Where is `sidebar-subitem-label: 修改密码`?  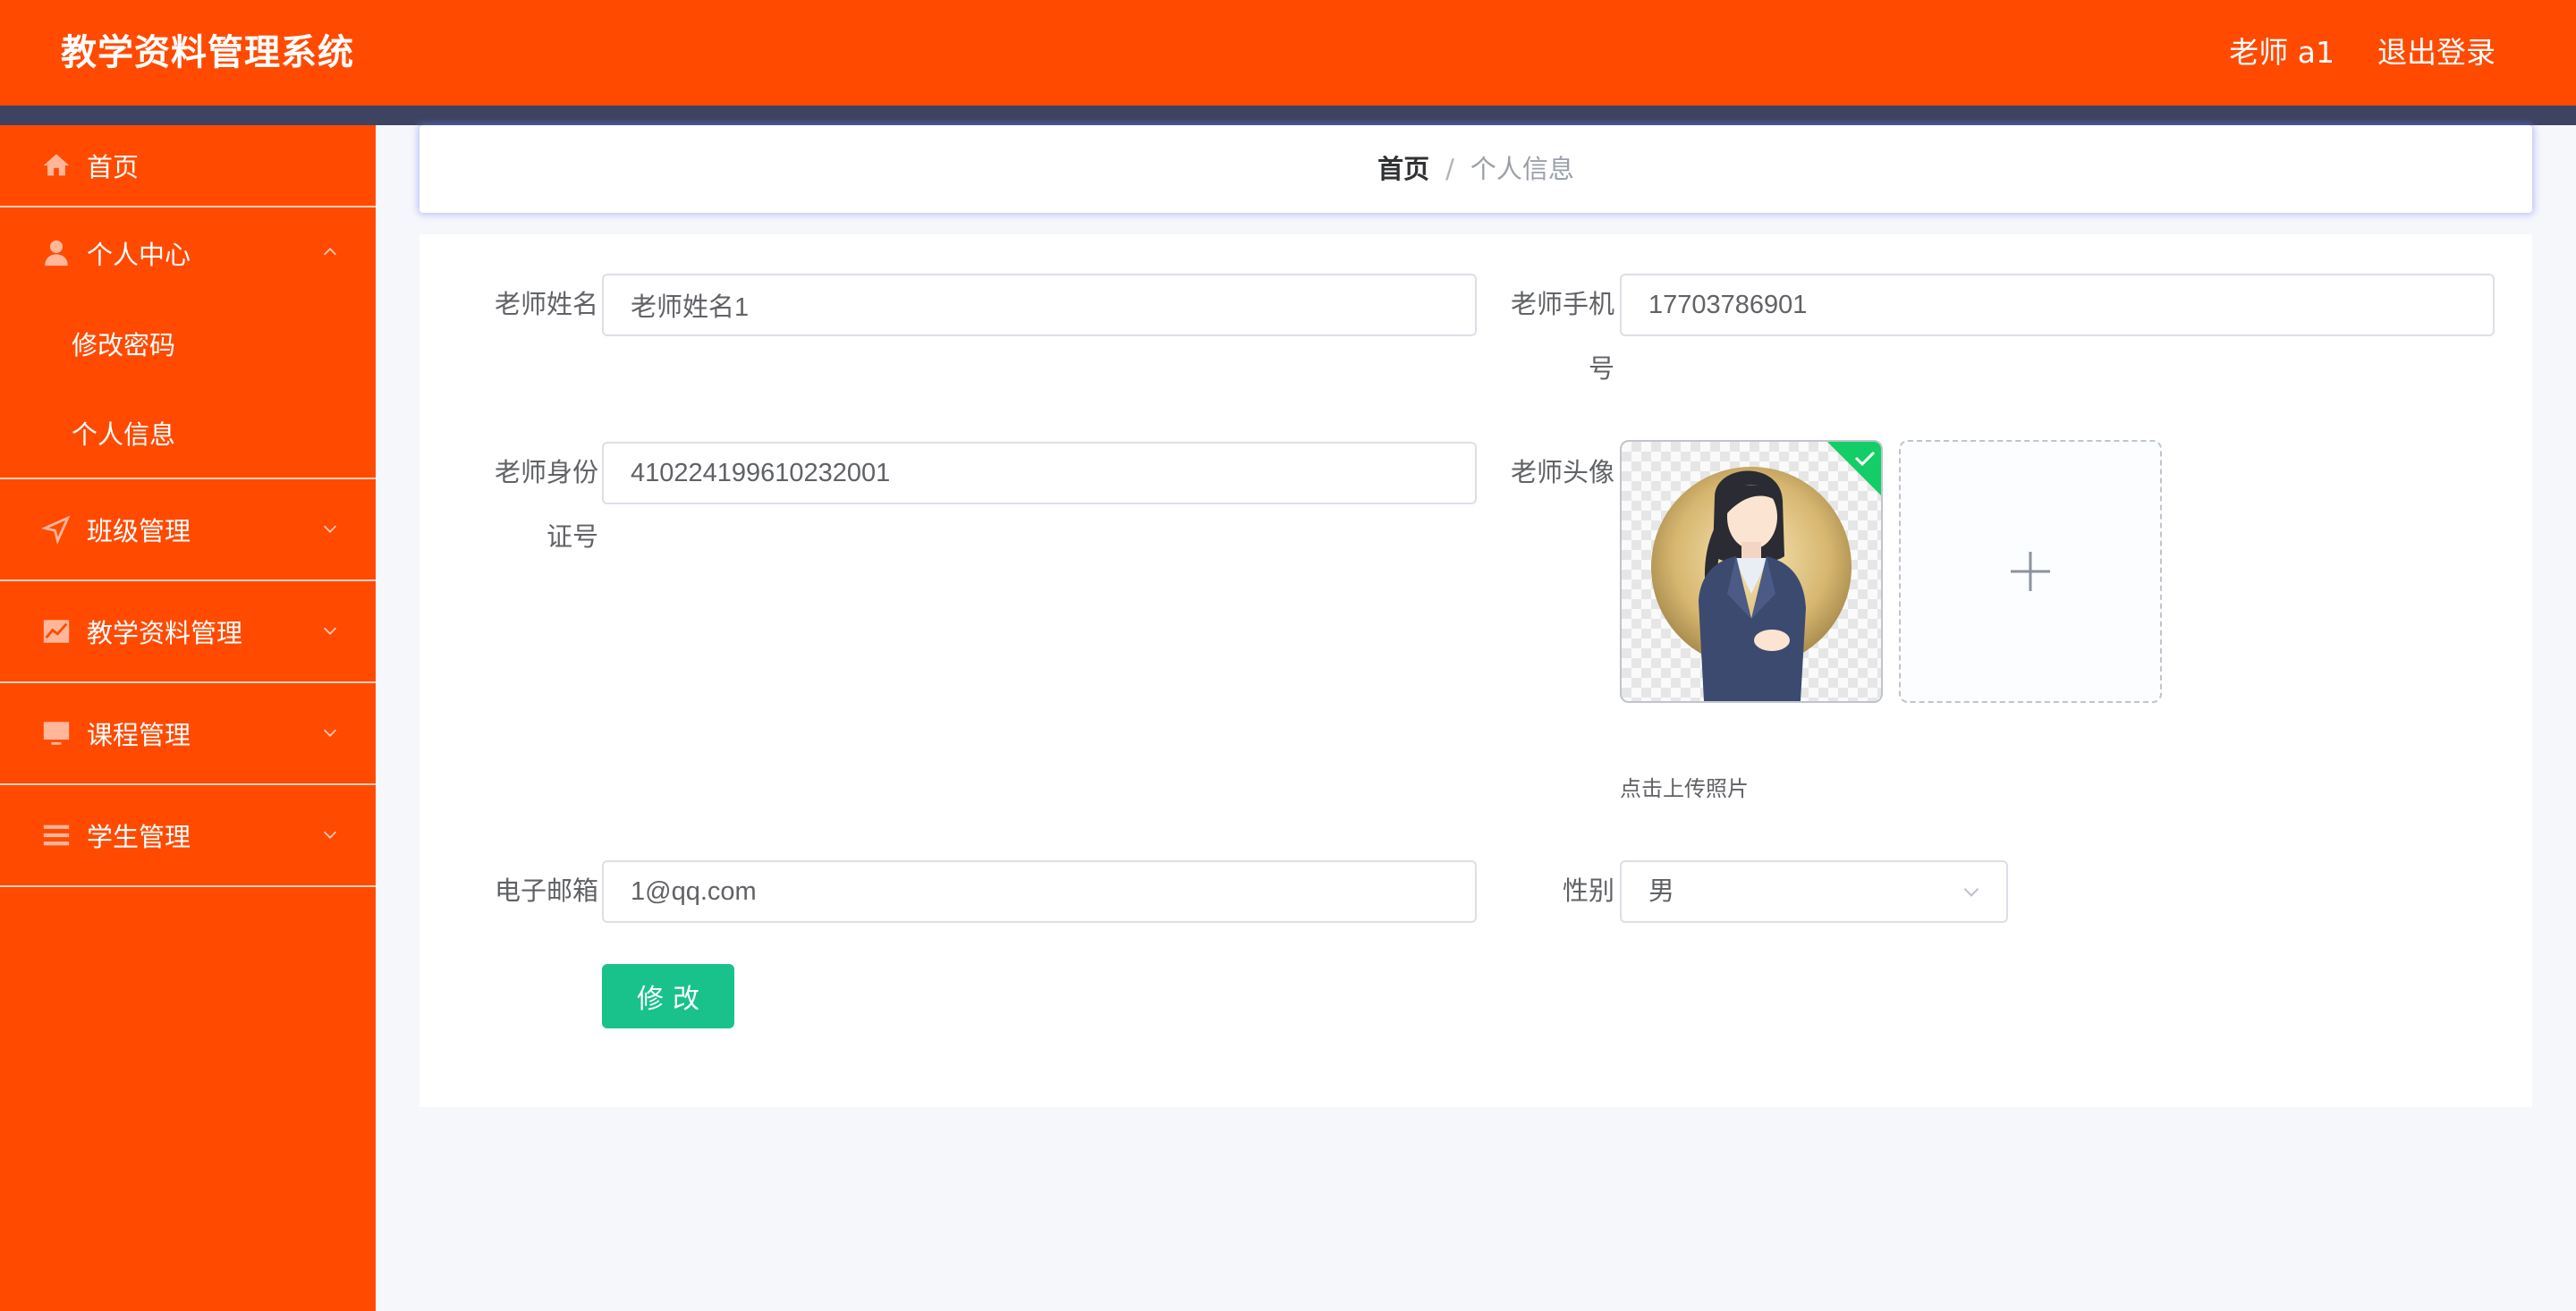 sidebar-subitem-label: 修改密码 is located at coordinates (124, 345).